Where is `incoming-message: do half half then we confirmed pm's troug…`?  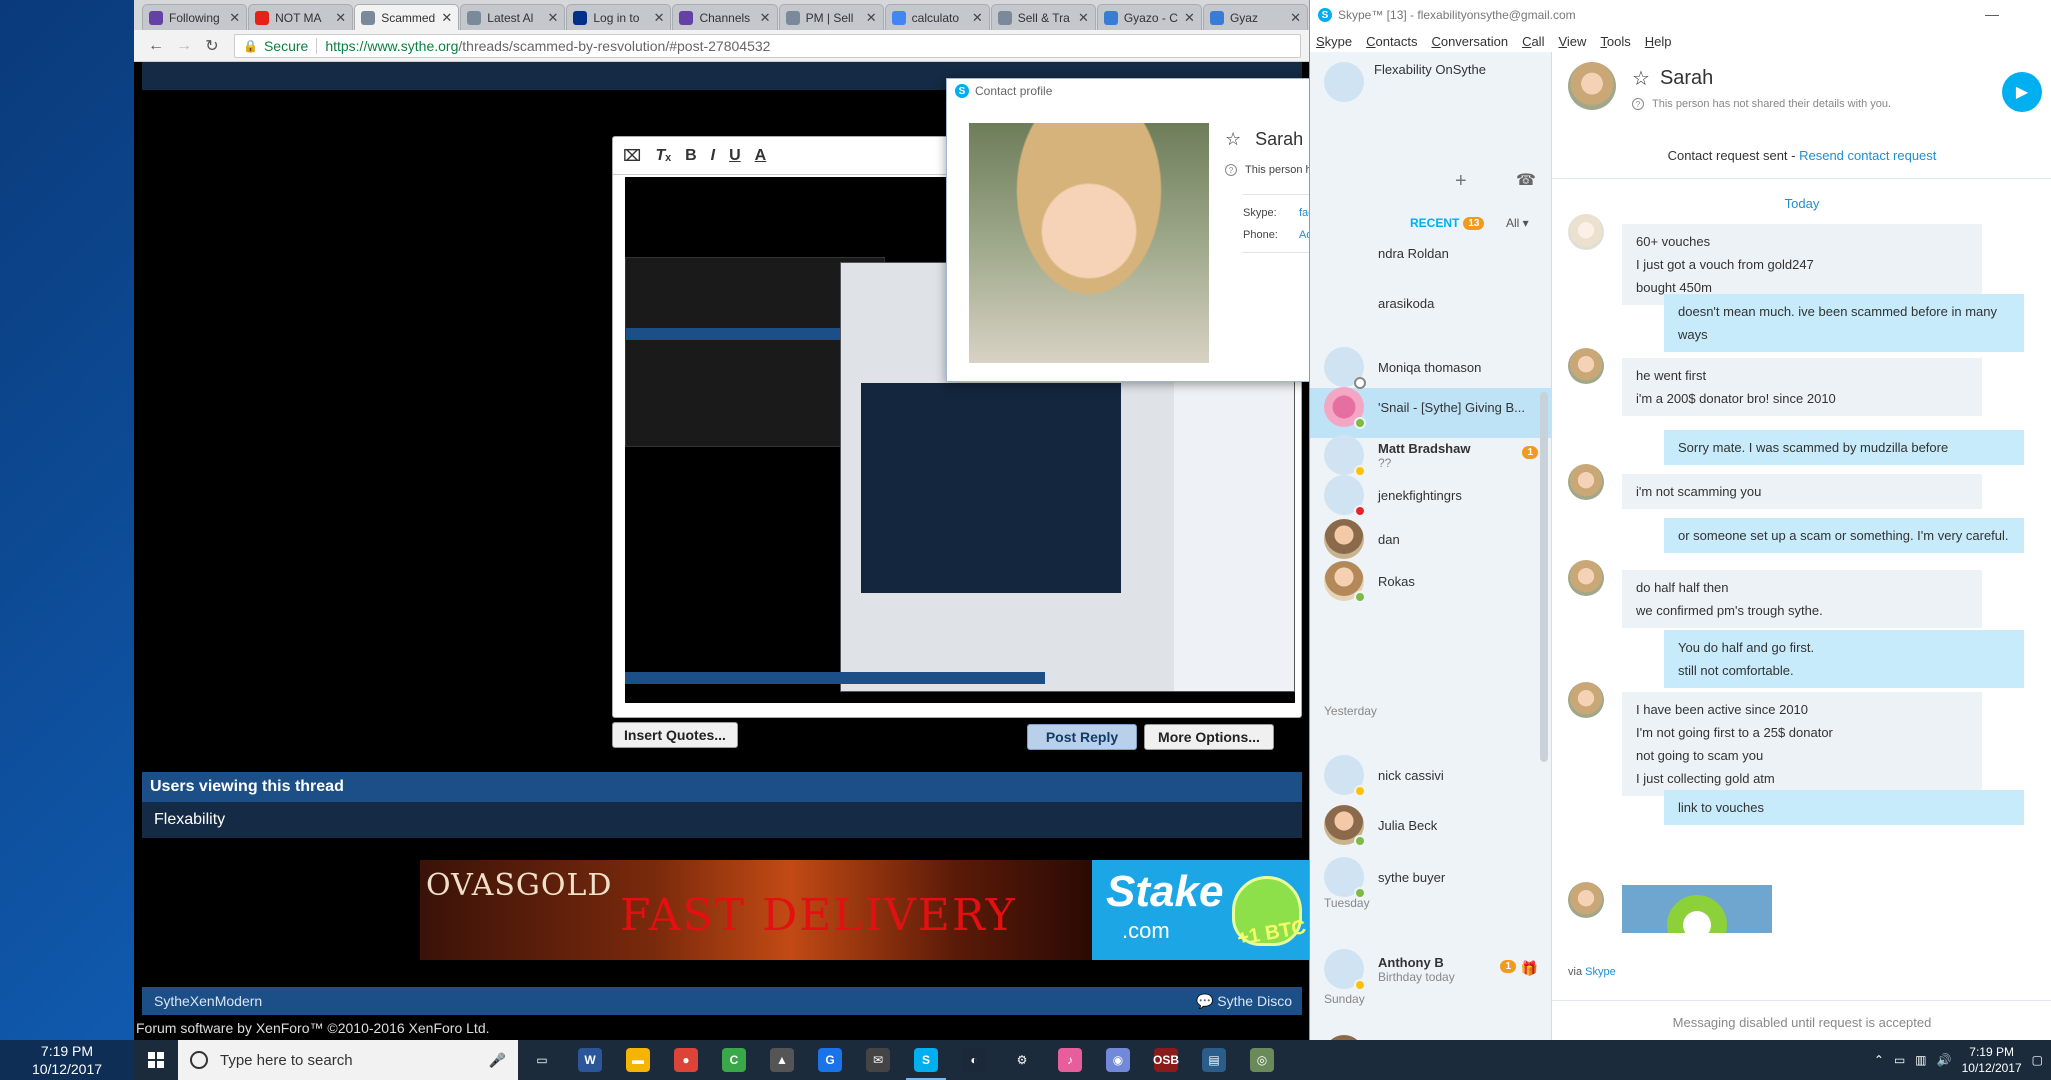 incoming-message: do half half then we confirmed pm's troug… is located at coordinates (1802, 599).